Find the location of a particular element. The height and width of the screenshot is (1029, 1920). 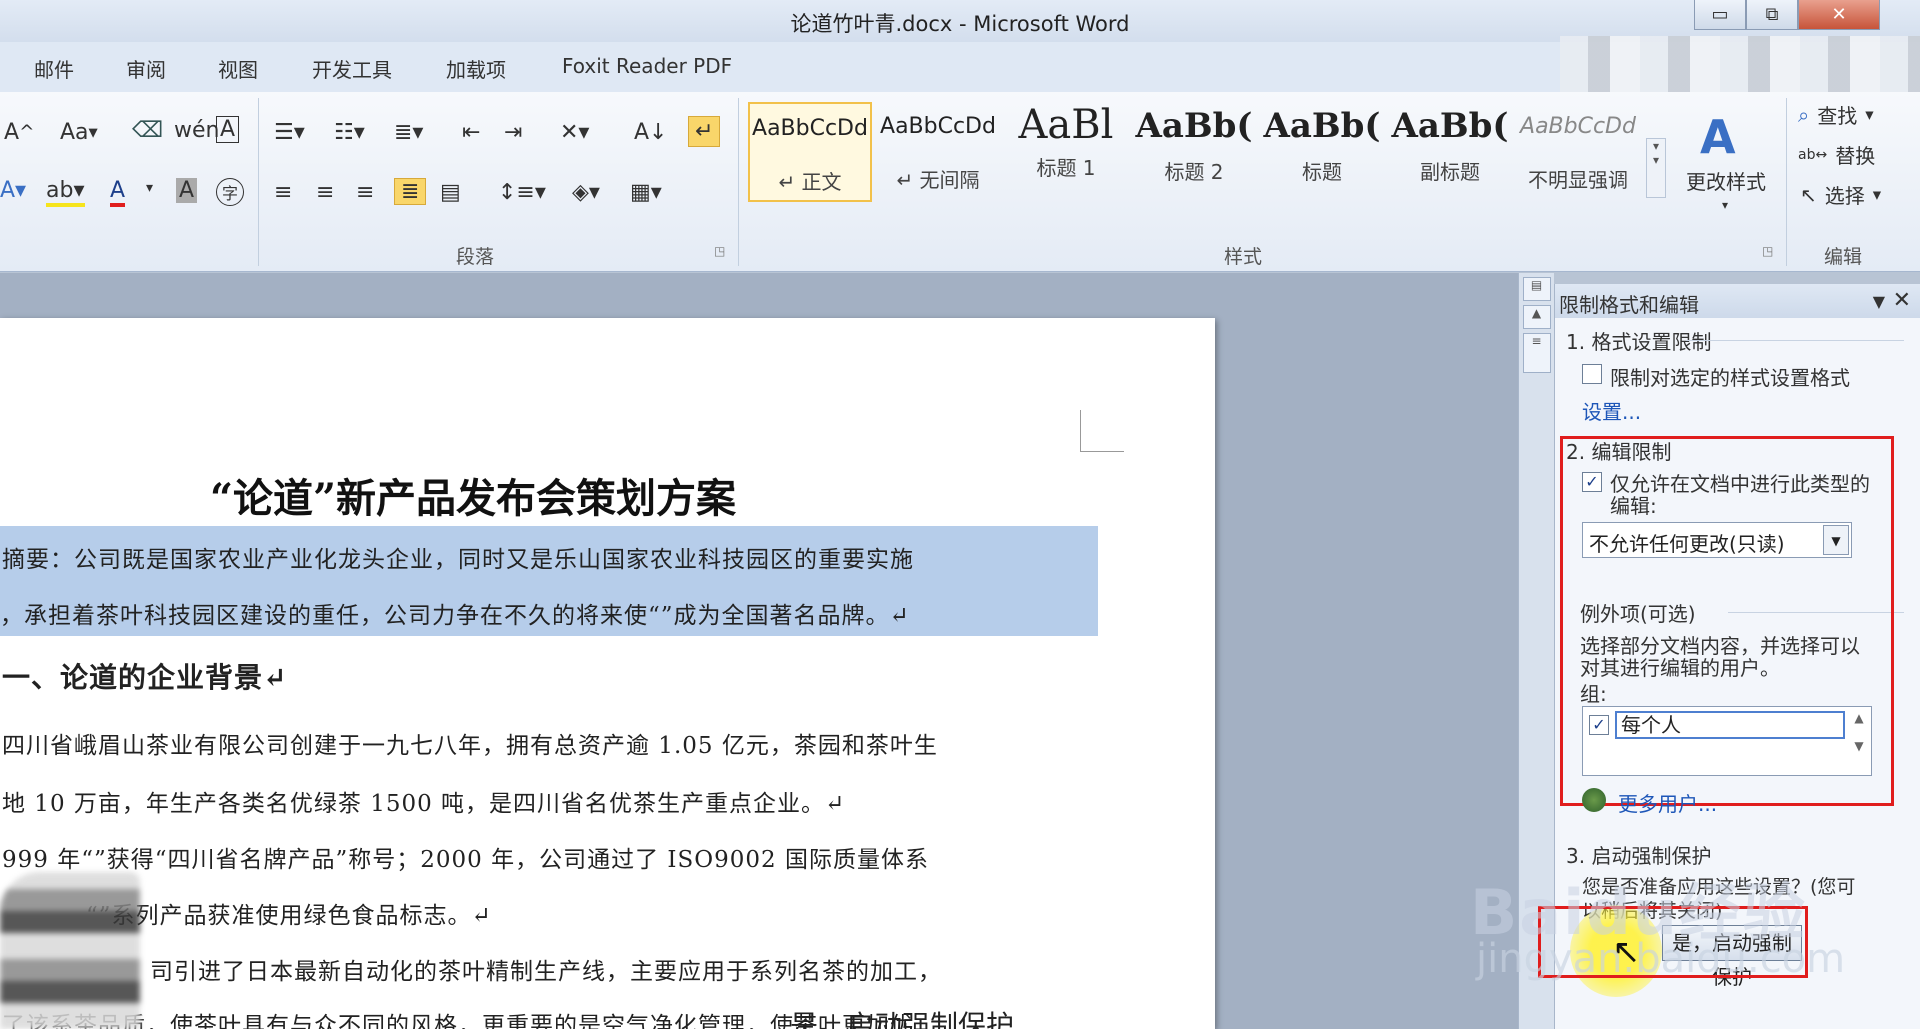

decrease-indent-icon: ⇤ is located at coordinates (471, 132).